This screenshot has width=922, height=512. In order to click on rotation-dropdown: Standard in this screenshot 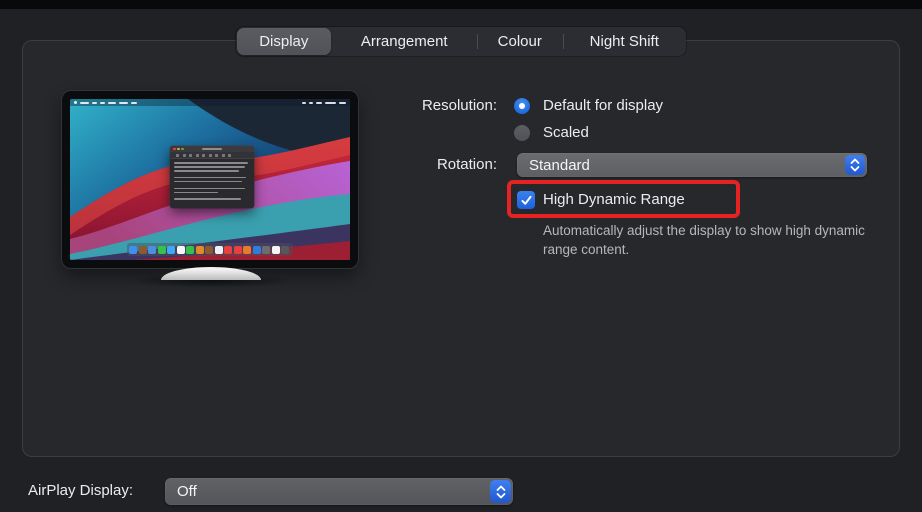, I will do `click(692, 165)`.